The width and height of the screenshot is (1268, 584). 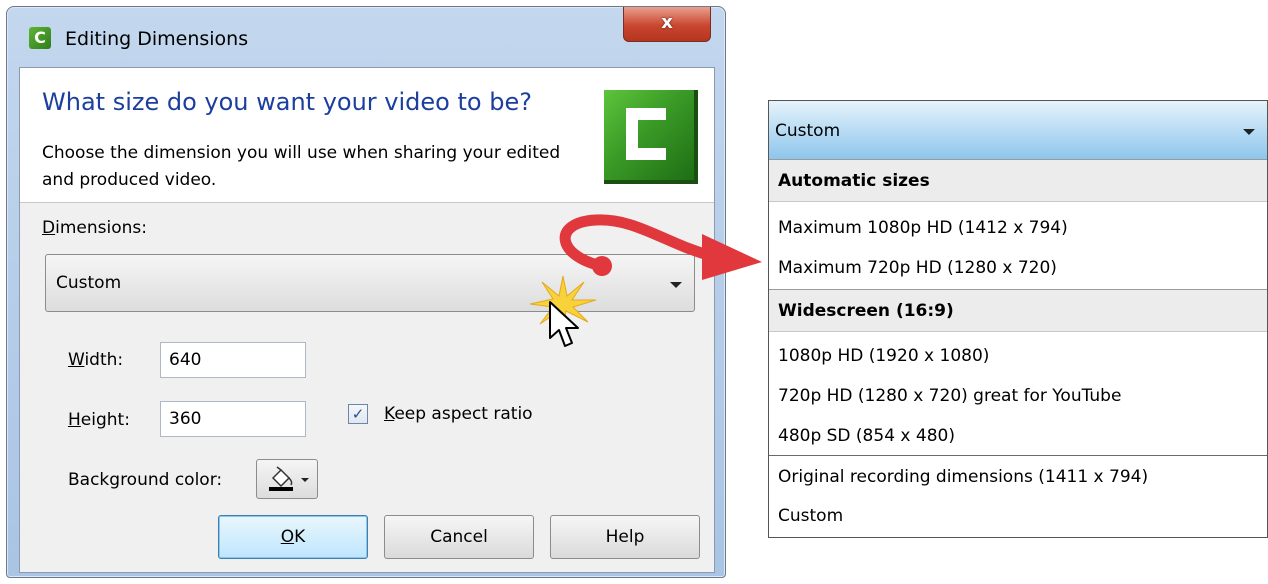 What do you see at coordinates (950, 396) in the screenshot?
I see `list-item-label: 720p HD (1280 x 720) great for YouTube` at bounding box center [950, 396].